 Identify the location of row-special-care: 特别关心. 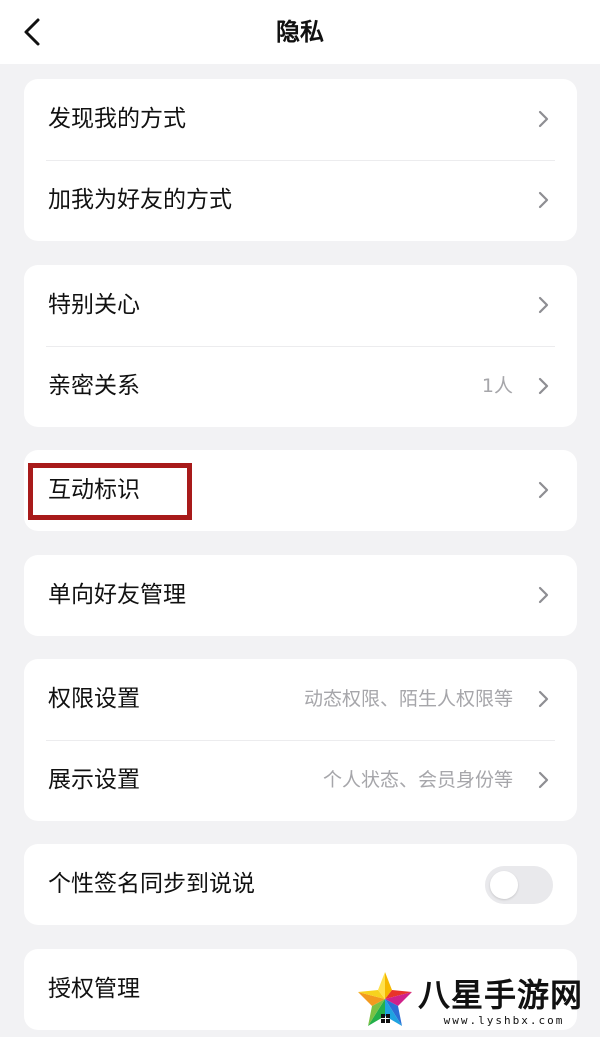
(300, 305).